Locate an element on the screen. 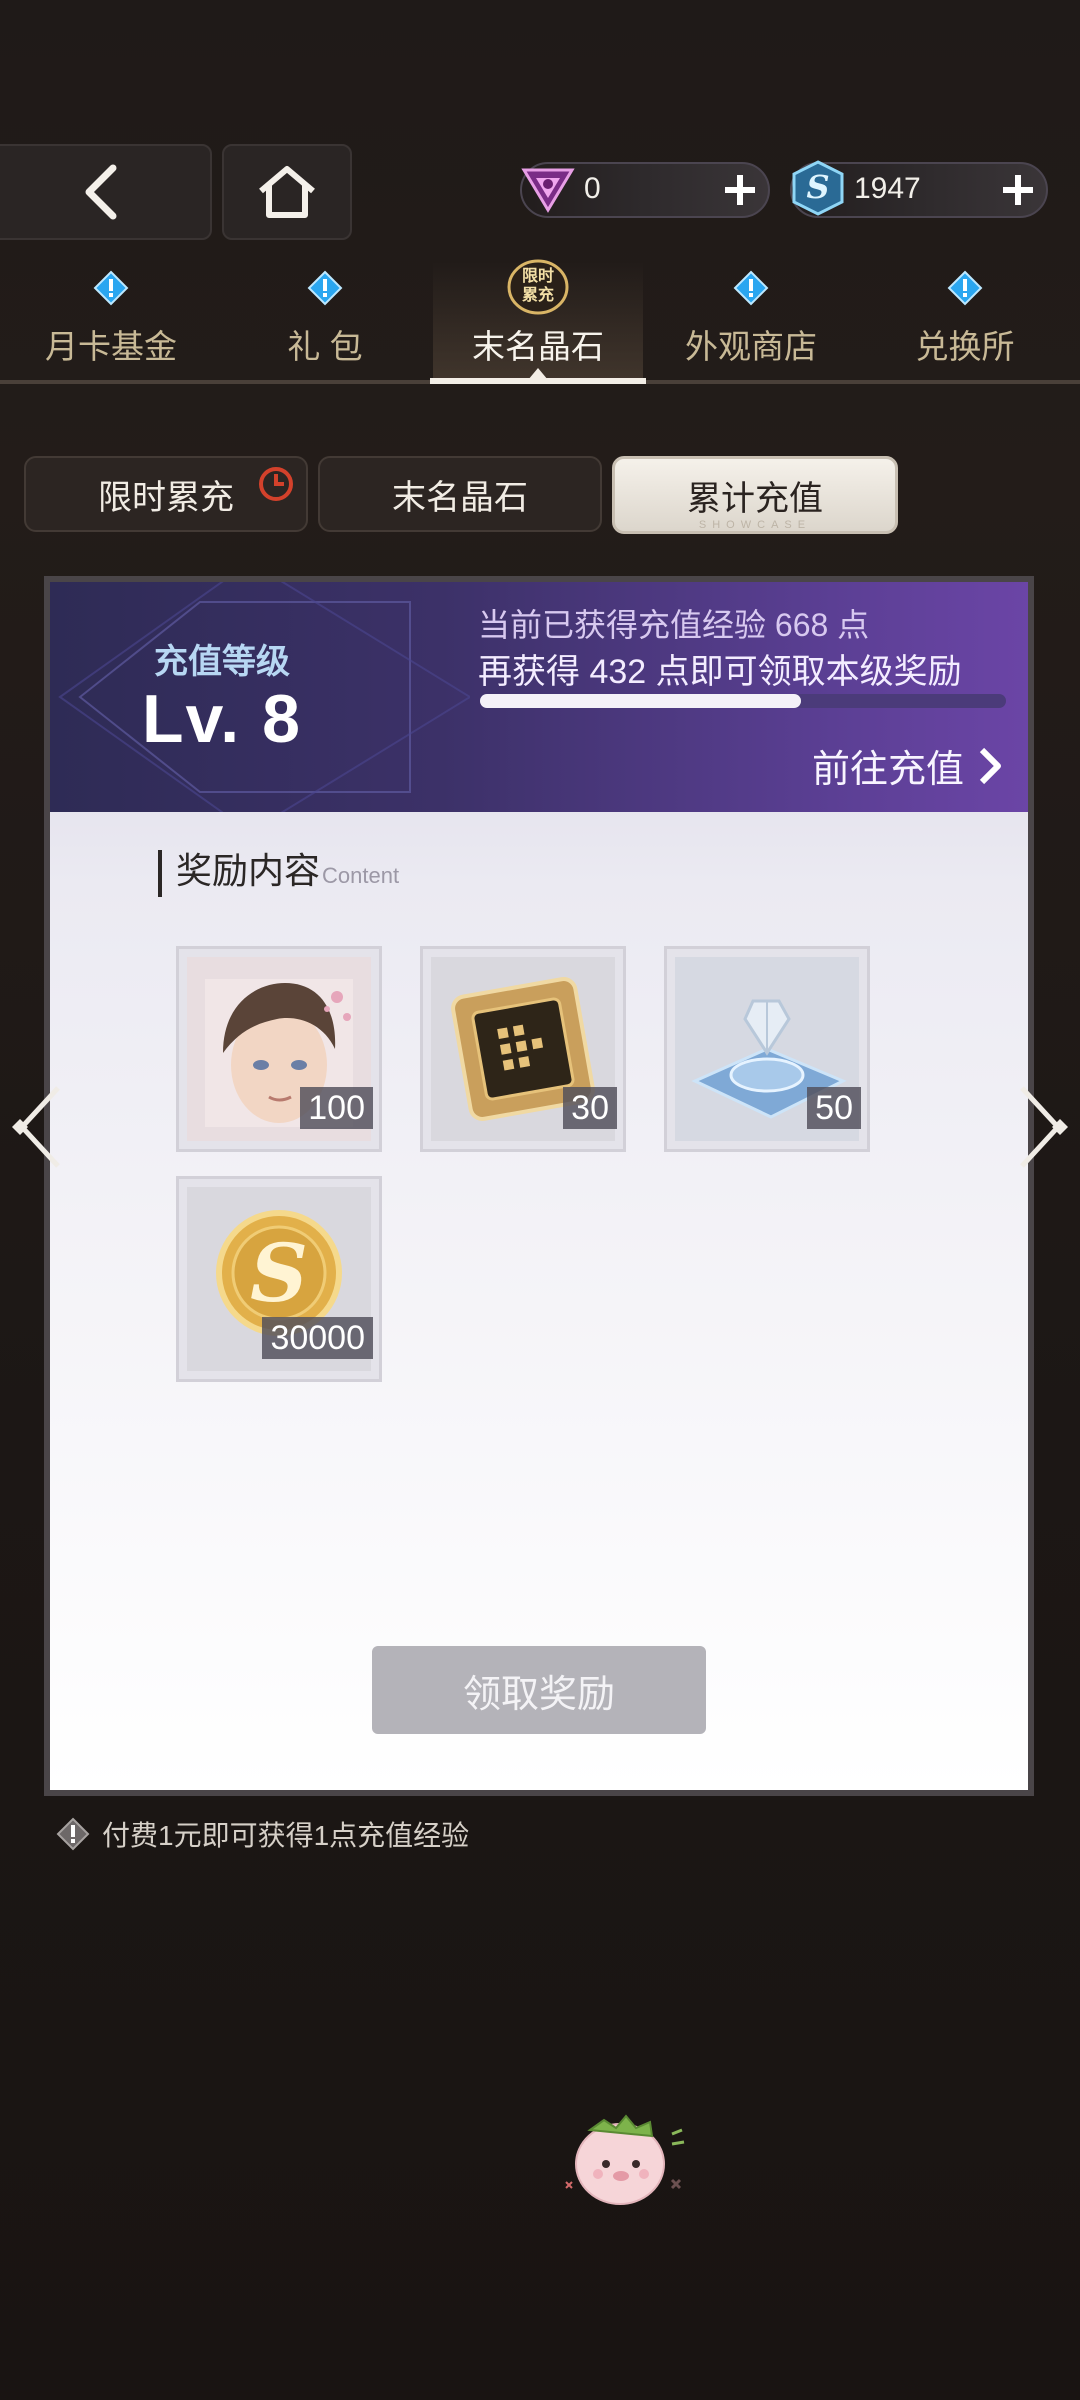 This screenshot has width=1080, height=2400. subtab-label: 末名晶石 is located at coordinates (460, 497).